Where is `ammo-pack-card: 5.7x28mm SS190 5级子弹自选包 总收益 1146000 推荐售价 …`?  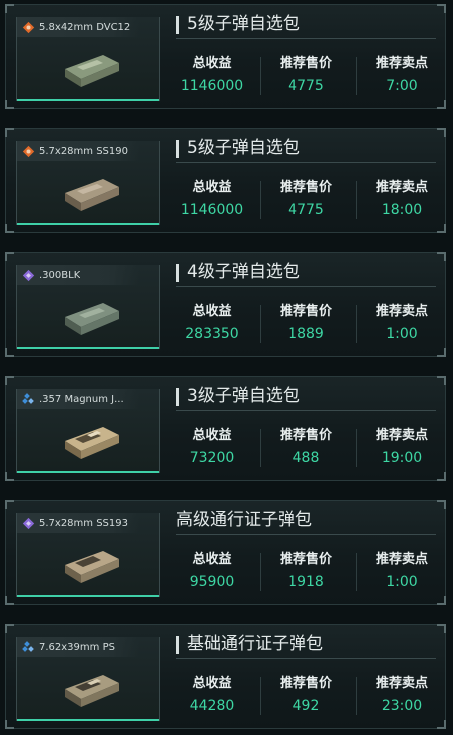
ammo-pack-card: 5.7x28mm SS190 5级子弹自选包 总收益 1146000 推荐售价 … is located at coordinates (225, 180).